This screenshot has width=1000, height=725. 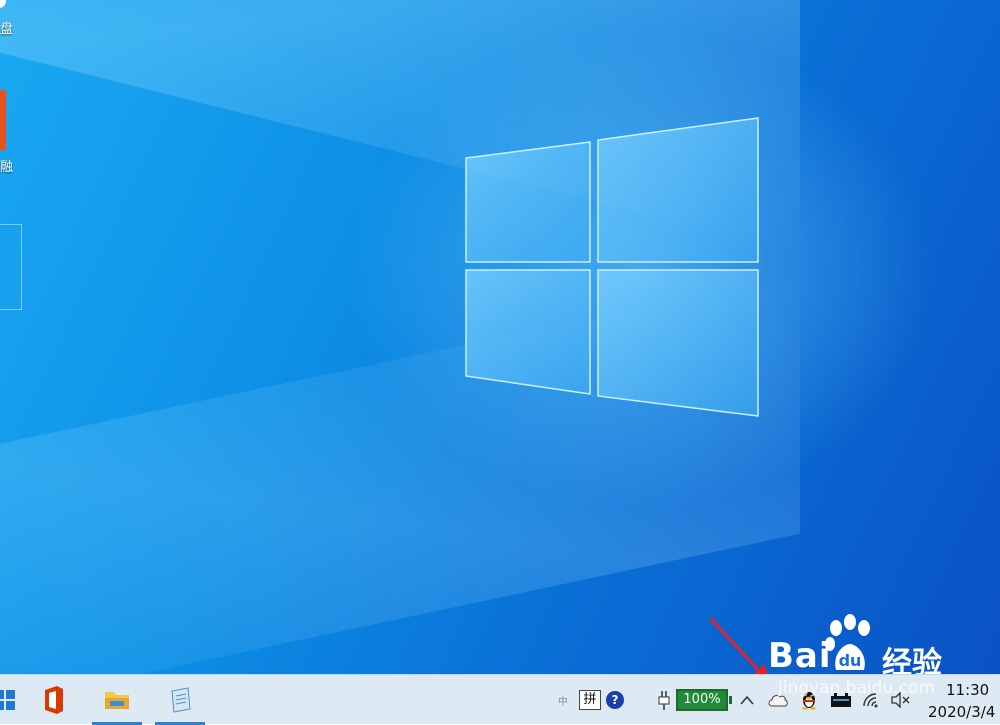 I want to click on battery-tip, so click(x=730, y=700).